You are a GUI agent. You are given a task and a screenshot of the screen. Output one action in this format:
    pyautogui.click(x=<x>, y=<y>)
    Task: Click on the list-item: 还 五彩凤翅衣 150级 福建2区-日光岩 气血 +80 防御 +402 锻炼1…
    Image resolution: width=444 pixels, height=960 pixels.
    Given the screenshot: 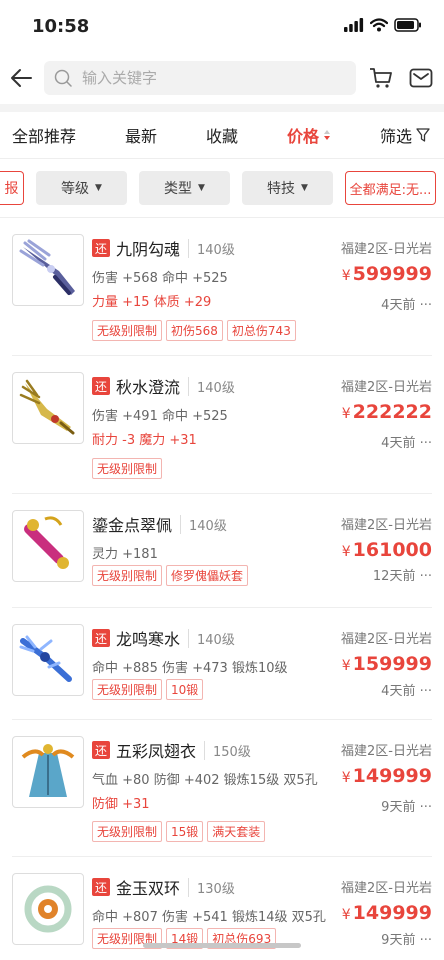 What is the action you would take?
    pyautogui.click(x=222, y=788)
    